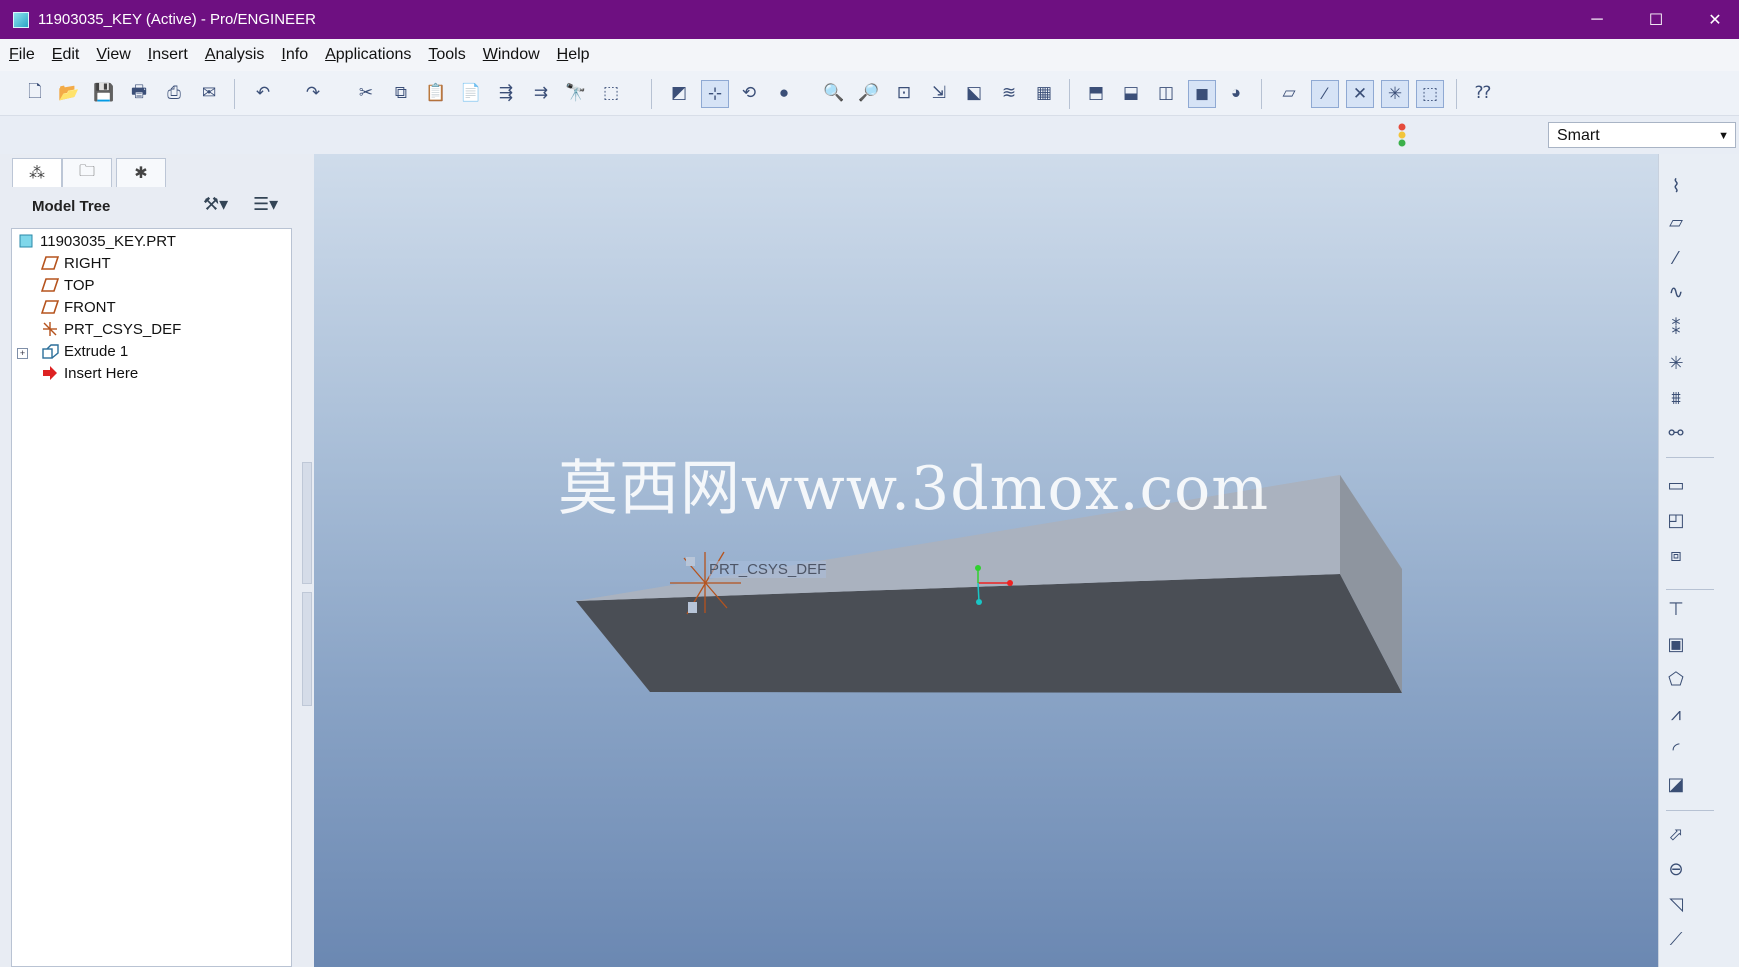 The width and height of the screenshot is (1739, 967). What do you see at coordinates (576, 93) in the screenshot?
I see `find-icon: 🔭` at bounding box center [576, 93].